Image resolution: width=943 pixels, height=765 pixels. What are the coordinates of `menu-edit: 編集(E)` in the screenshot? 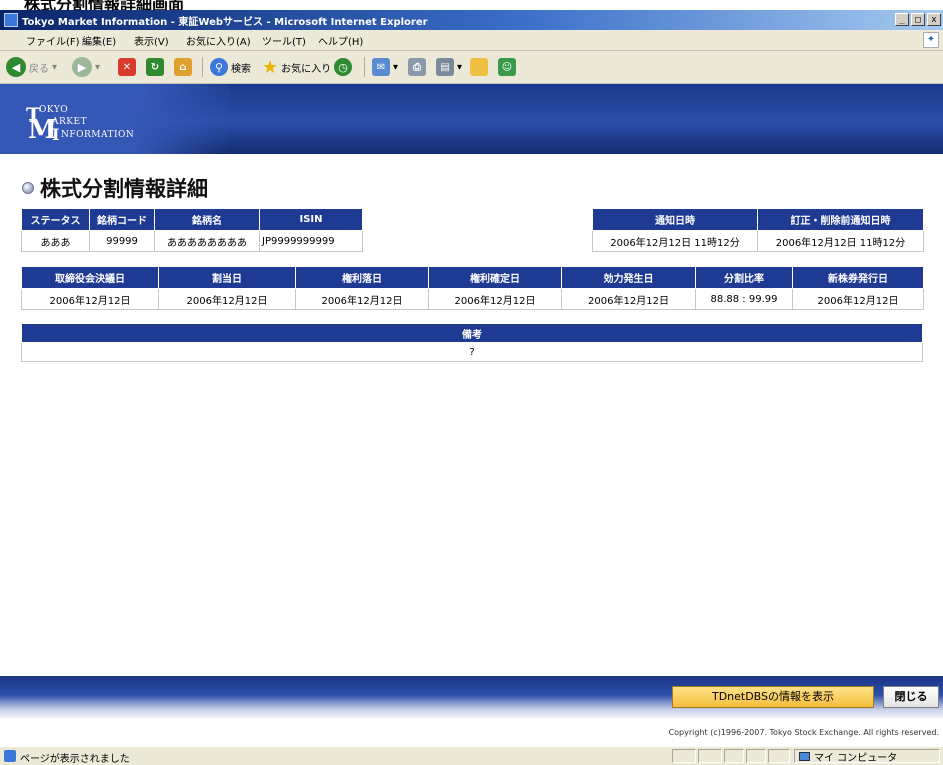 It's located at (99, 40).